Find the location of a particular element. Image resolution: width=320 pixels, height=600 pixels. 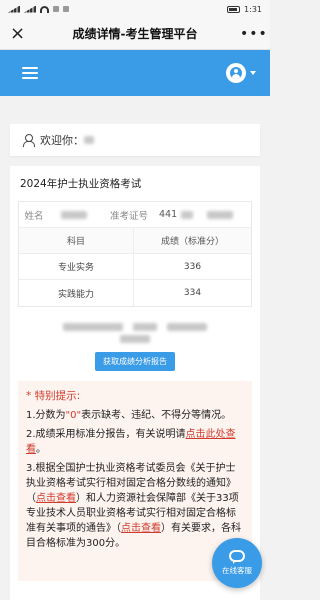

status-time: 1:31 is located at coordinates (253, 9).